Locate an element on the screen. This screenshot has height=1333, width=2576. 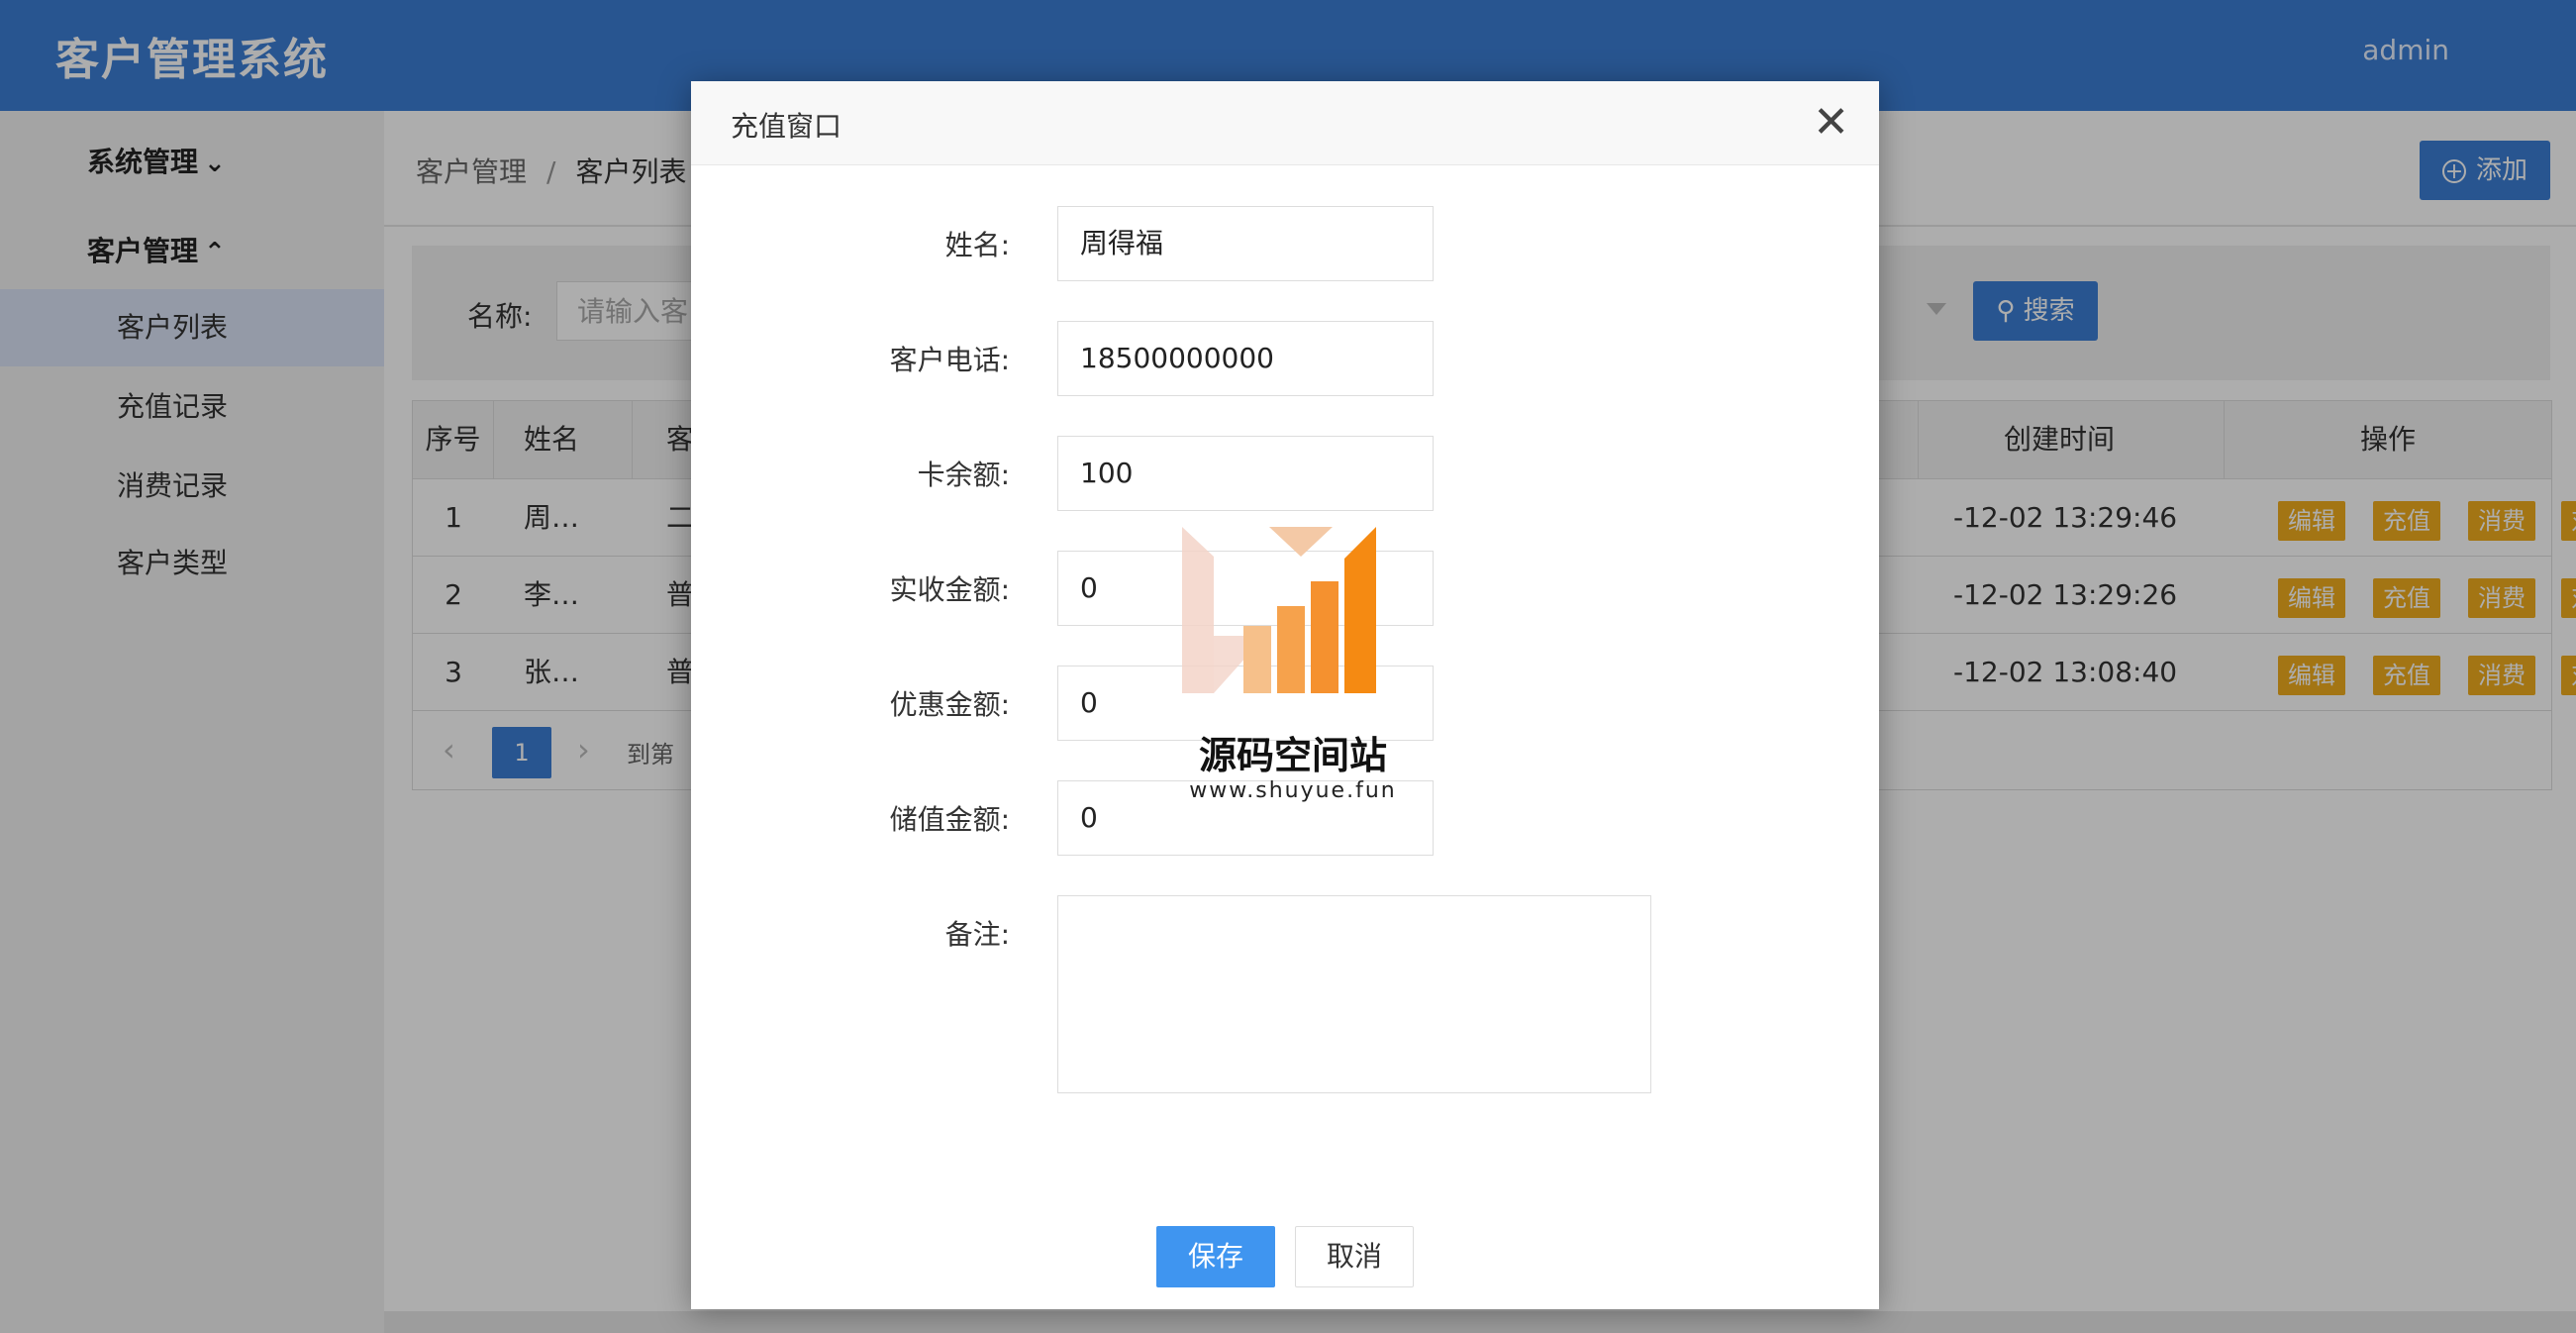
dialog-header: 充值窗口 ✕ is located at coordinates (1285, 123).